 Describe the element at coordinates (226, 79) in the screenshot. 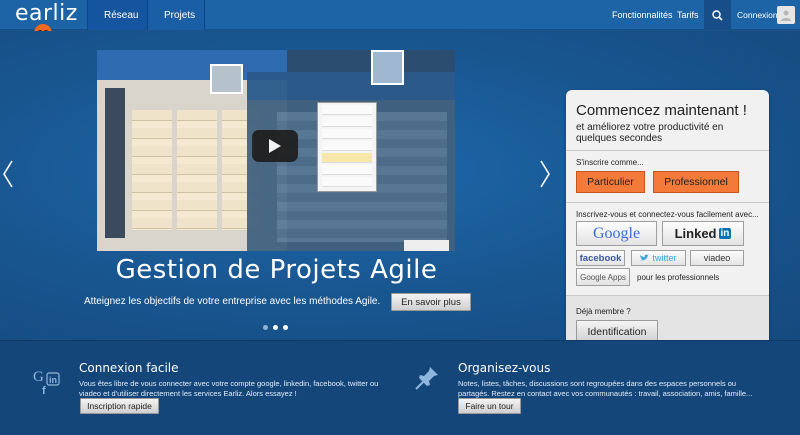

I see `avatar-thumbnail` at that location.